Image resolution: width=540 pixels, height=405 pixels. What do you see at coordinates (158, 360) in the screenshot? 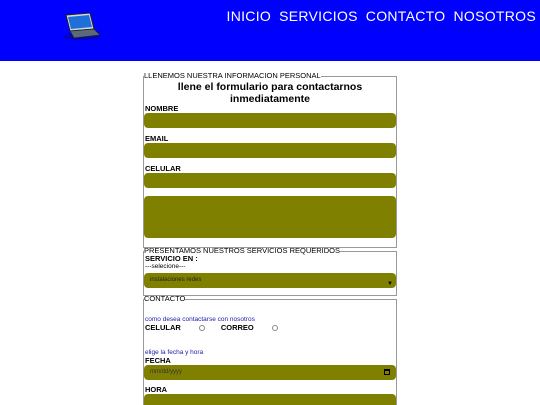
I see `fecha-label: FECHA` at bounding box center [158, 360].